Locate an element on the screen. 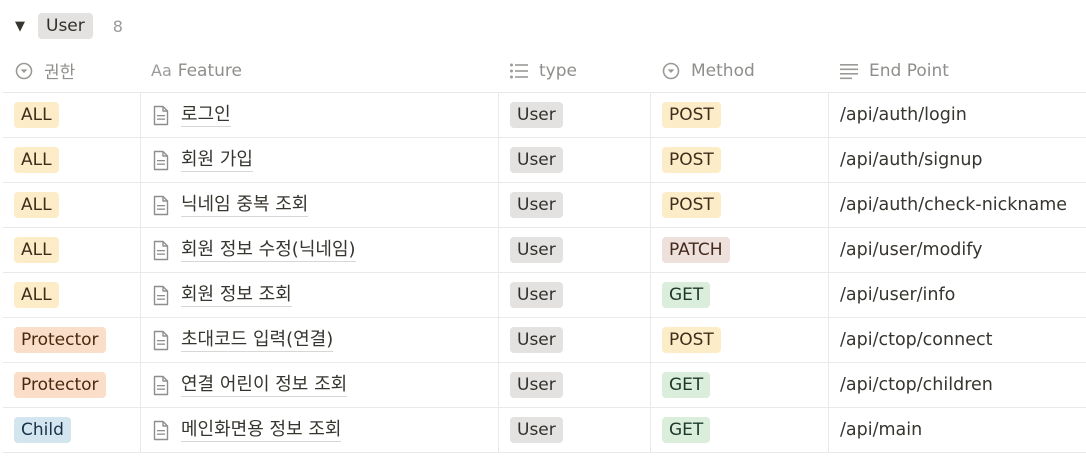 Image resolution: width=1086 pixels, height=457 pixels. endpoint-cell: /api/user/modify is located at coordinates (957, 250).